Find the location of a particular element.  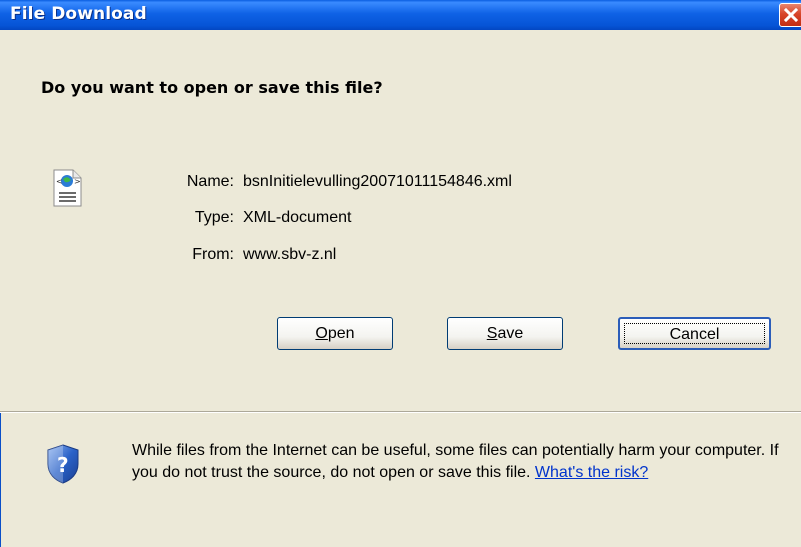

window-title: File Download is located at coordinates (78, 14).